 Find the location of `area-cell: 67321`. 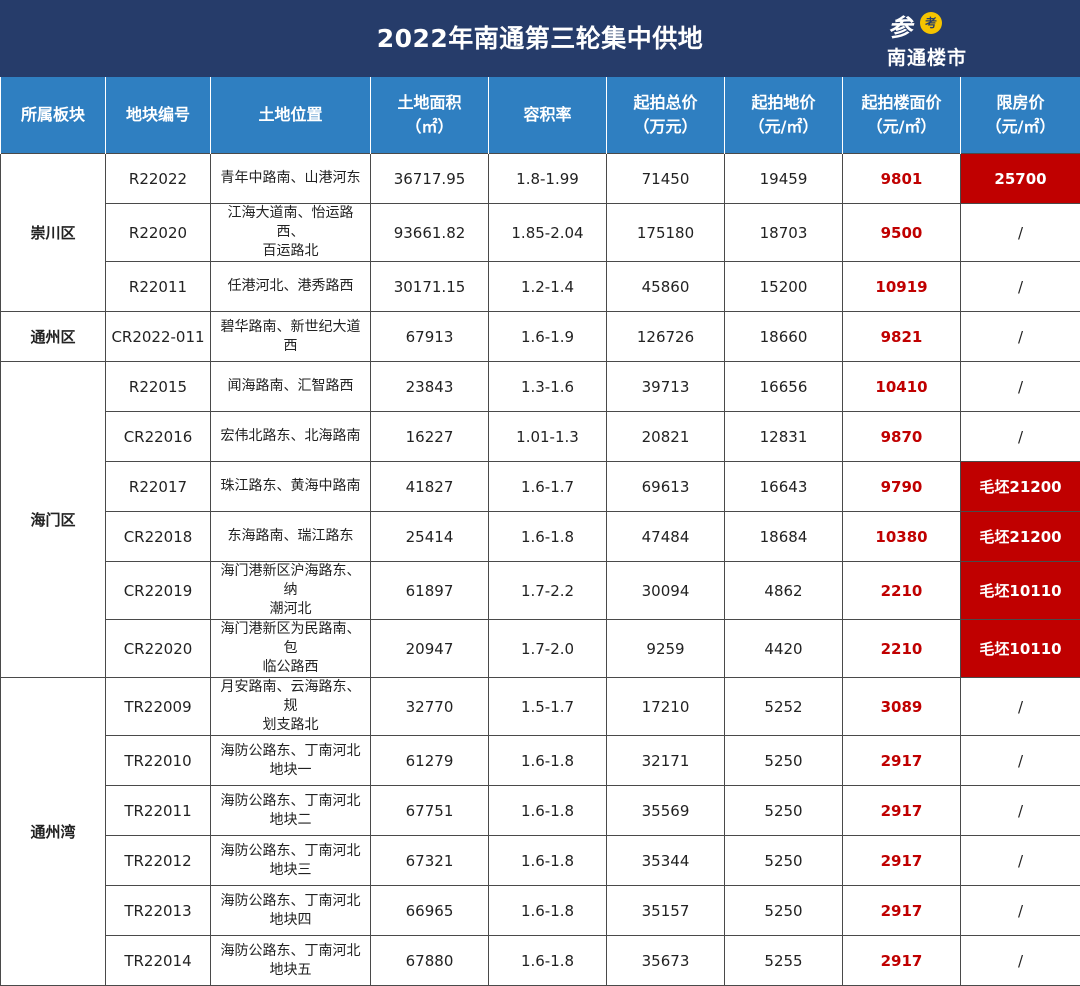

area-cell: 67321 is located at coordinates (430, 861).